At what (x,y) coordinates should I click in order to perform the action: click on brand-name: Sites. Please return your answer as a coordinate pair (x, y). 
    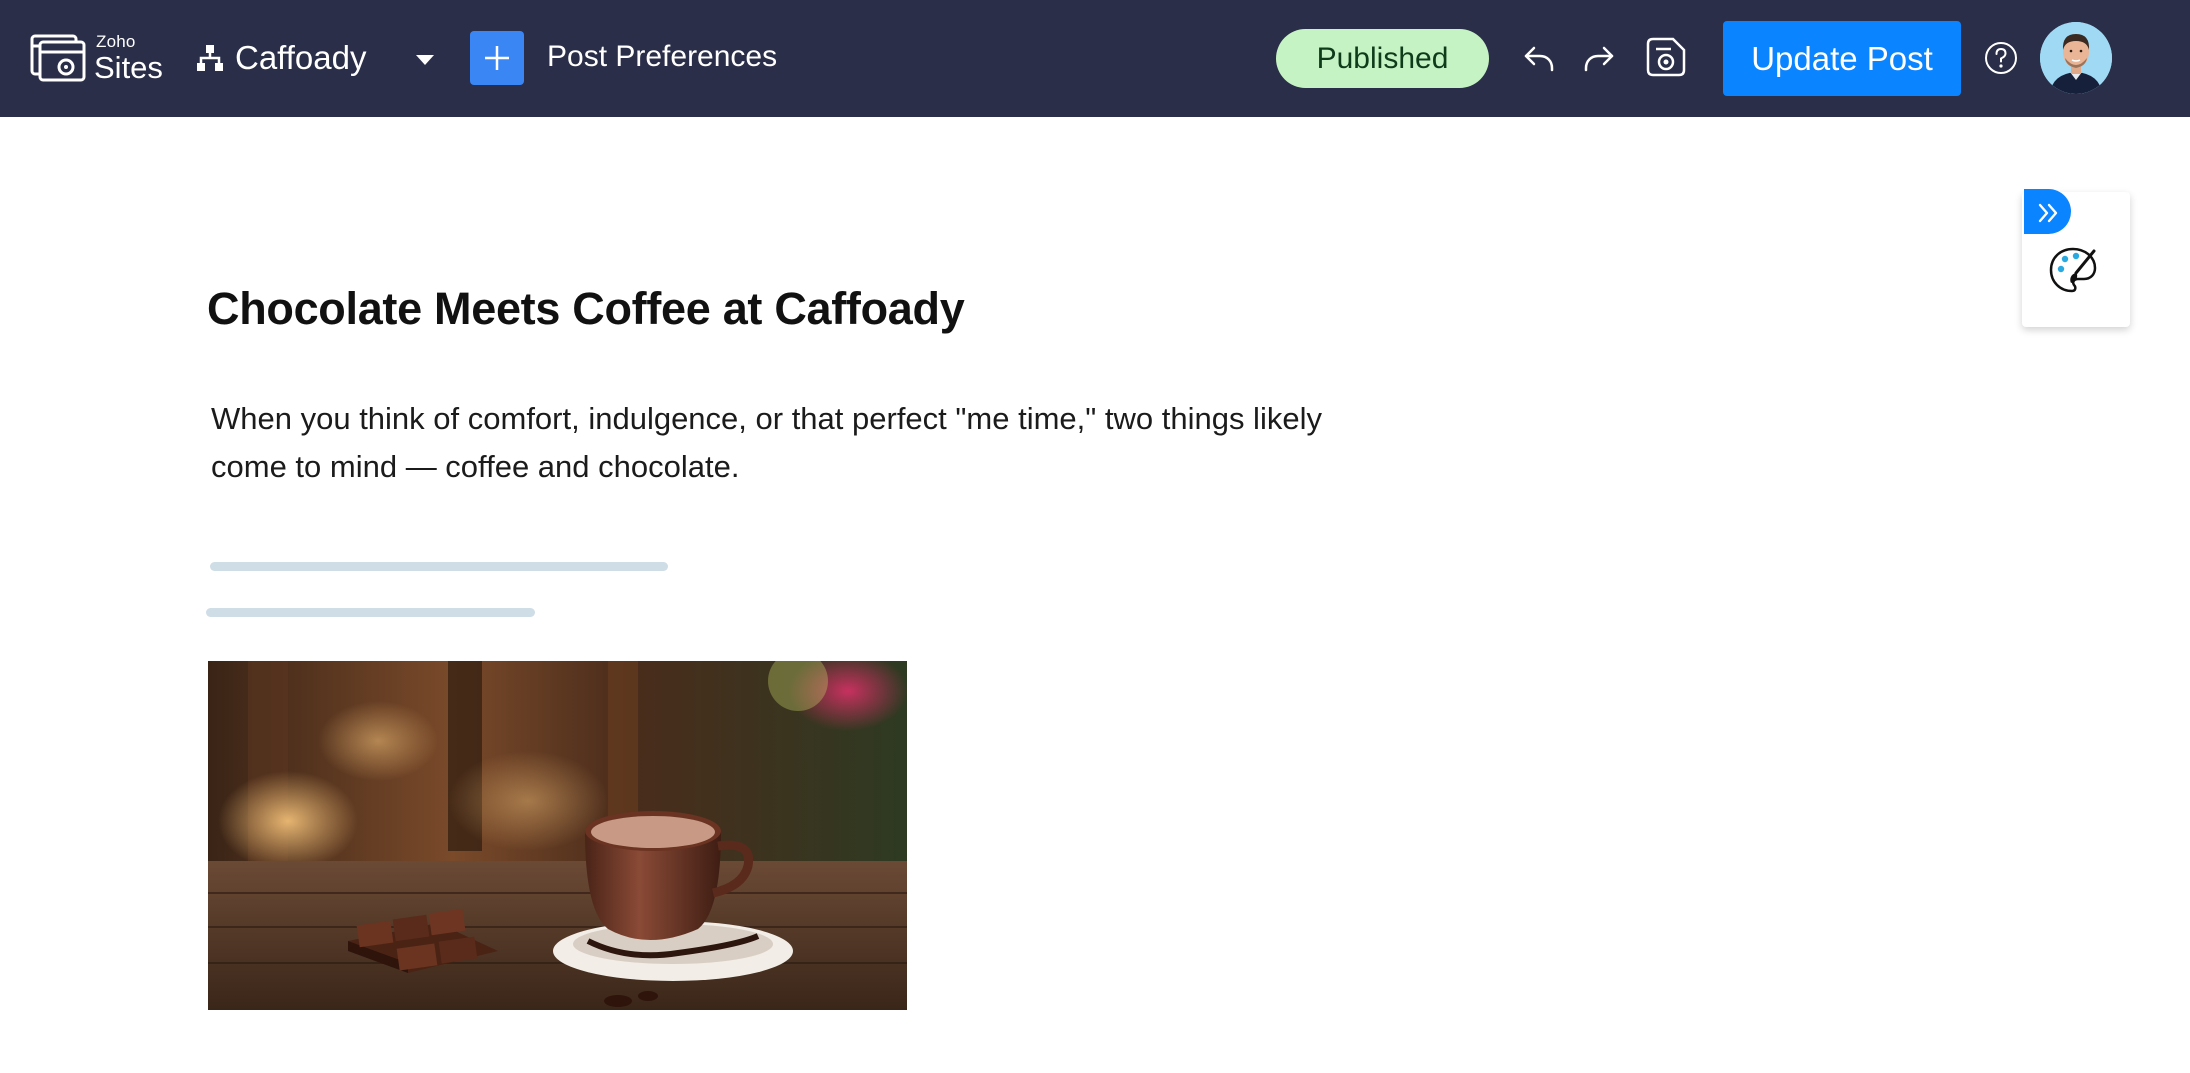
    Looking at the image, I should click on (128, 67).